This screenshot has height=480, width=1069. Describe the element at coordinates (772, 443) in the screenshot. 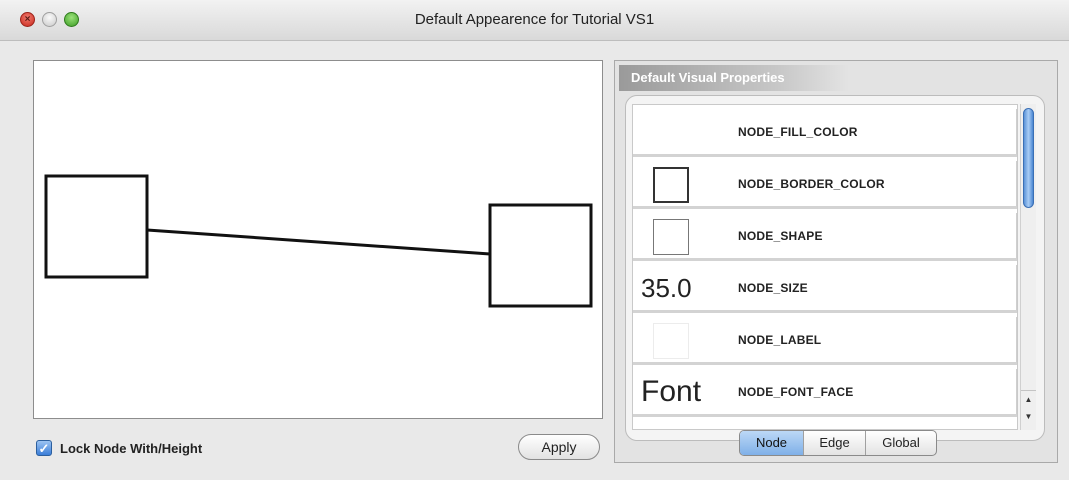

I see `tab-node: Node` at that location.